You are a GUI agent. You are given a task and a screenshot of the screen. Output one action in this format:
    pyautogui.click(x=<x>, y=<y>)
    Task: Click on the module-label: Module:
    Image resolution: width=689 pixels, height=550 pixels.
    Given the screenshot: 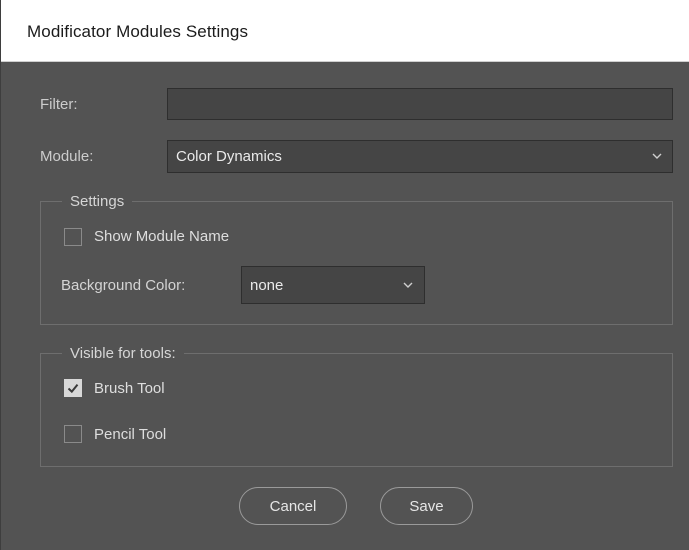 What is the action you would take?
    pyautogui.click(x=67, y=156)
    